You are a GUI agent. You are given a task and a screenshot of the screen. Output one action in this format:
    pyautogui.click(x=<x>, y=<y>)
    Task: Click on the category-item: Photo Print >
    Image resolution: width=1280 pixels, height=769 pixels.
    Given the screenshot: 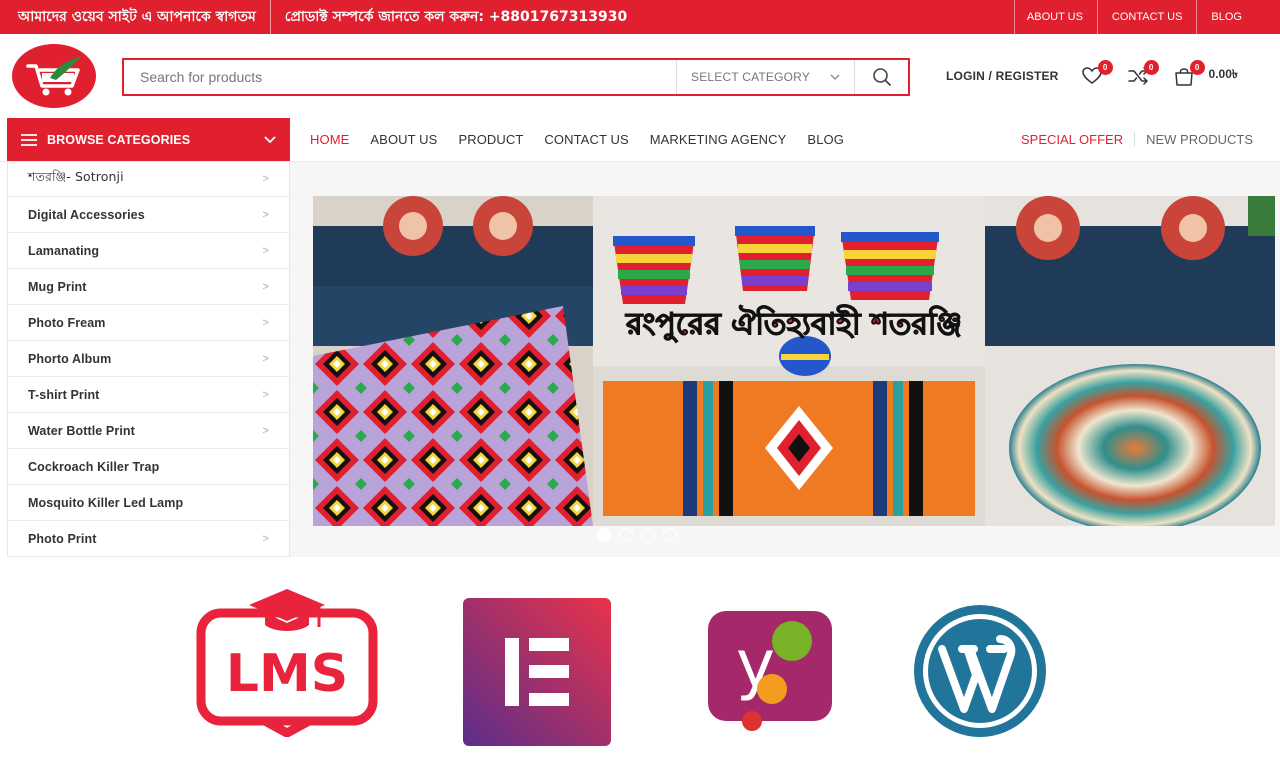 What is the action you would take?
    pyautogui.click(x=148, y=539)
    